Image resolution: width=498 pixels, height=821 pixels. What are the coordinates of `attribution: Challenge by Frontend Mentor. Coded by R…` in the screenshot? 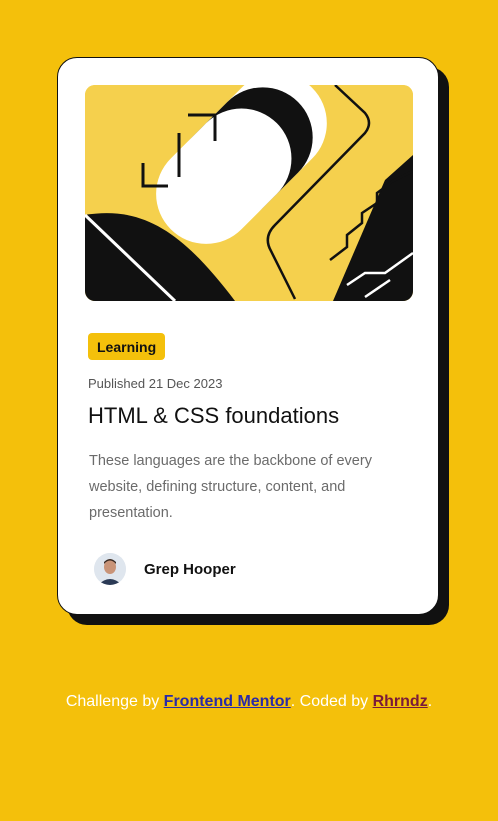 It's located at (249, 702).